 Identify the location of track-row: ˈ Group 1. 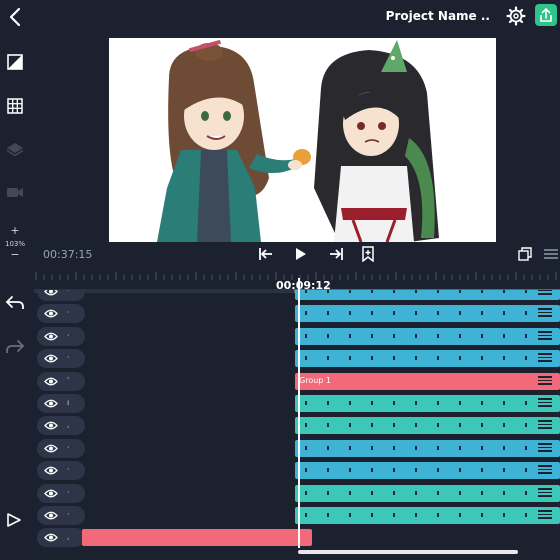
(297, 381).